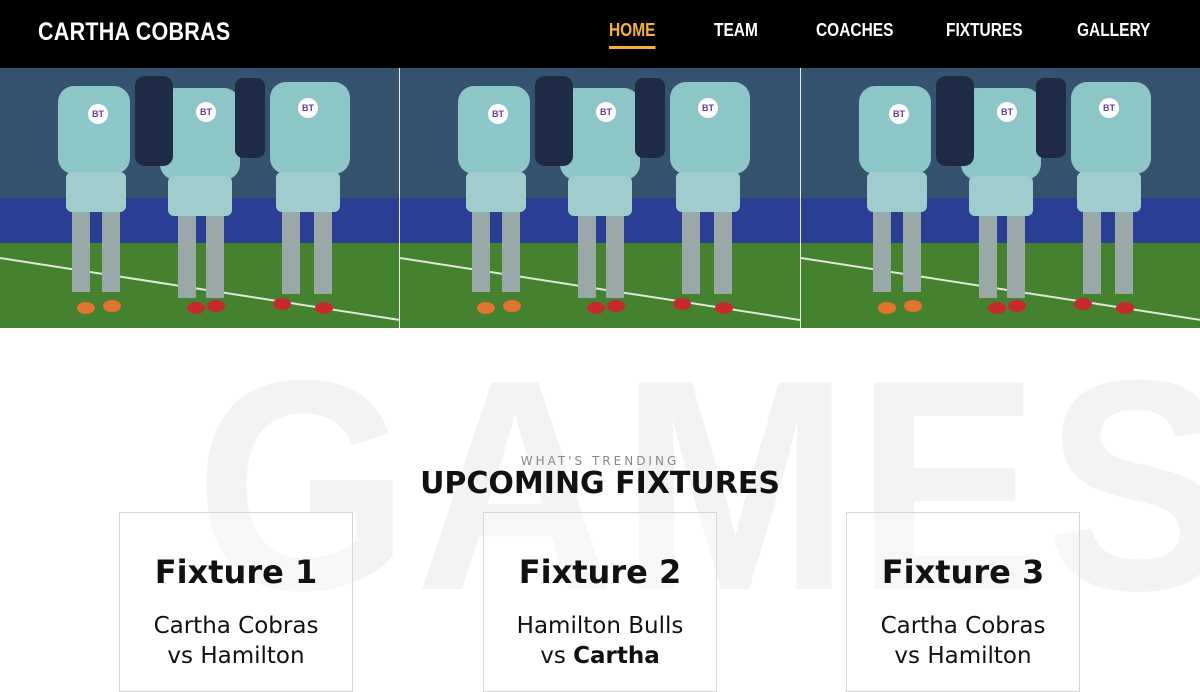 The image size is (1200, 692). Describe the element at coordinates (600, 656) in the screenshot. I see `fixture-opponent: vs Cartha` at that location.